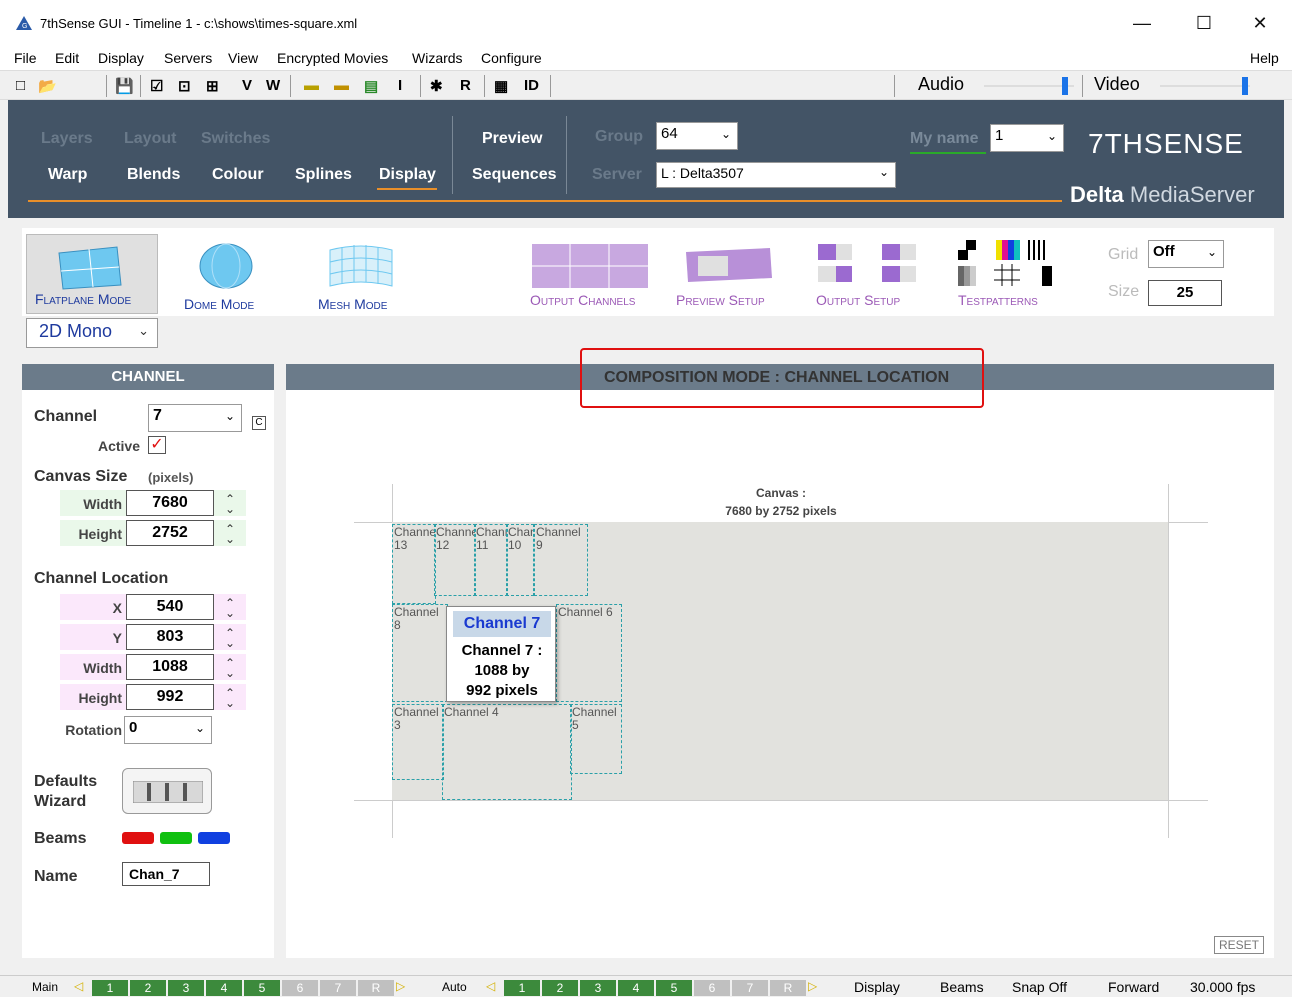  I want to click on output-channels-button: Output Channels, so click(592, 276).